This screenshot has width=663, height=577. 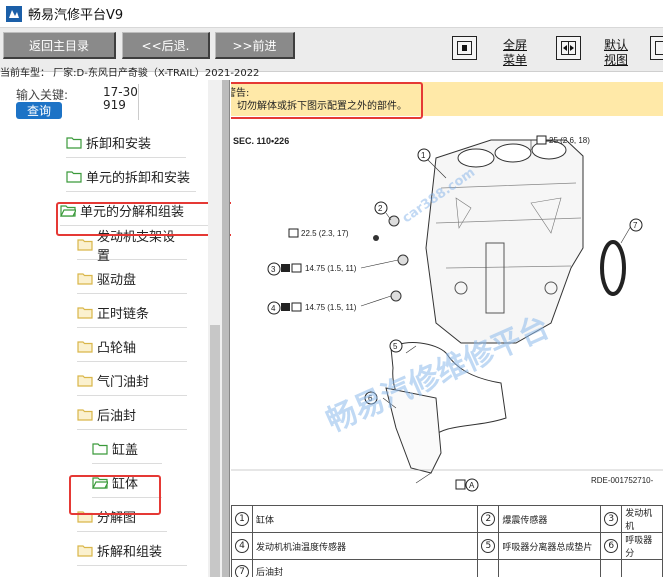 What do you see at coordinates (265, 520) in the screenshot?
I see `part-name: 缸体` at bounding box center [265, 520].